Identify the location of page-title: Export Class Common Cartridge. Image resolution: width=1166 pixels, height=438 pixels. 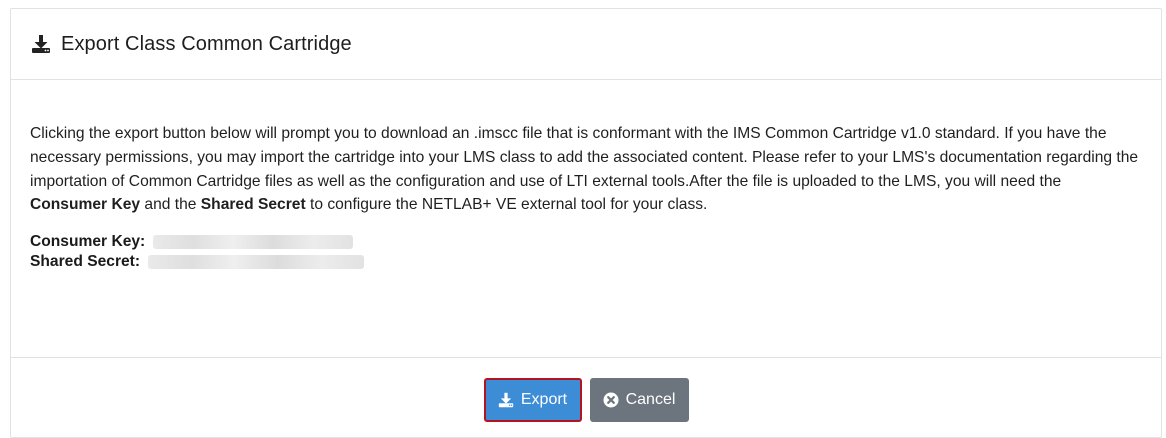
(206, 43).